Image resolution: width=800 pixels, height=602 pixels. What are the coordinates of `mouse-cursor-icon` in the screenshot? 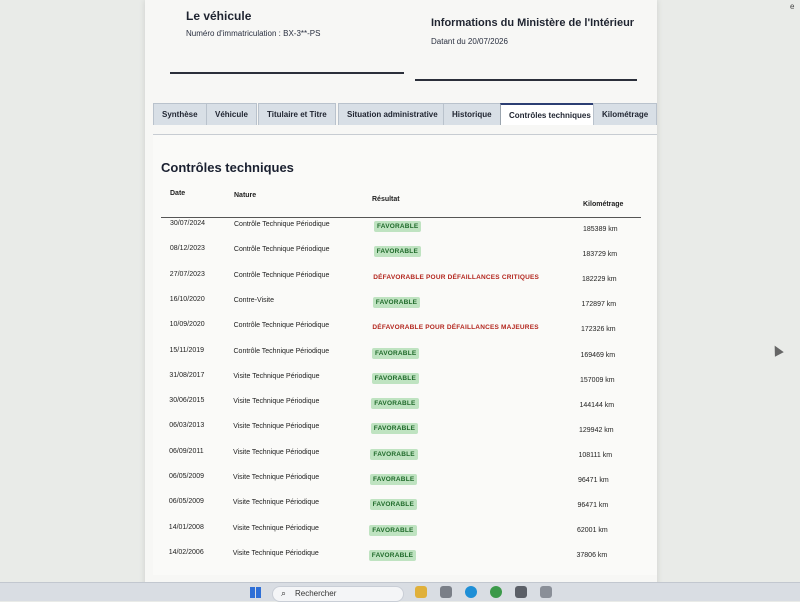 It's located at (777, 350).